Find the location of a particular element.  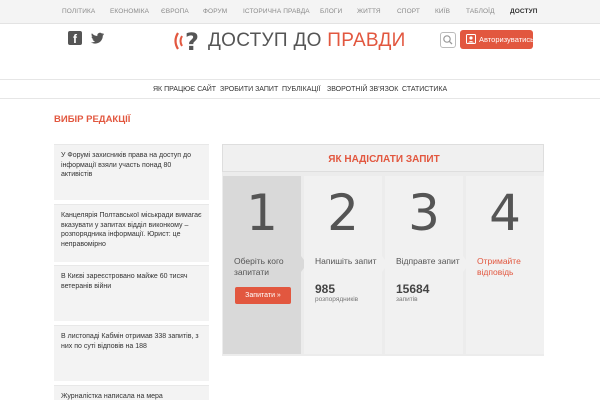

subnav-item-statistics: СТАТИСТИКА is located at coordinates (424, 89).